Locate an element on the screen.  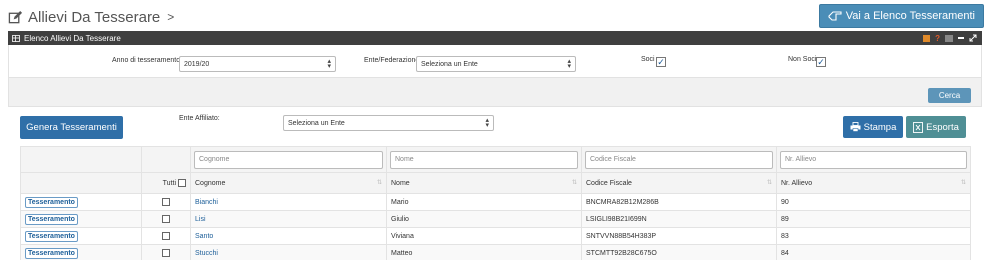
nr-allievo-cell: 84 is located at coordinates (873, 252).